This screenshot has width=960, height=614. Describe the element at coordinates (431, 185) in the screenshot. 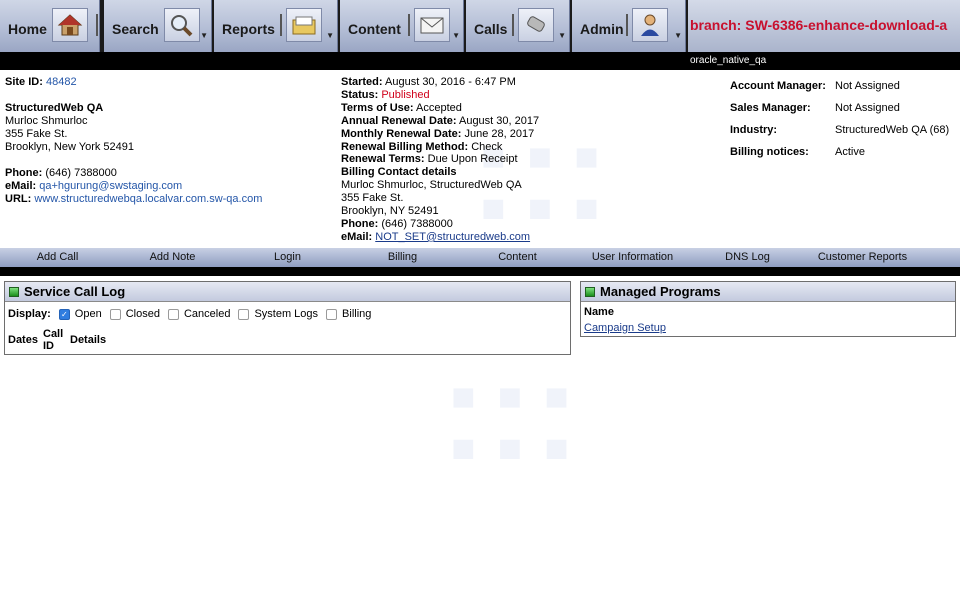

I see `billing-contact-name: Murloc Shmurloc, StructuredWeb QA` at that location.